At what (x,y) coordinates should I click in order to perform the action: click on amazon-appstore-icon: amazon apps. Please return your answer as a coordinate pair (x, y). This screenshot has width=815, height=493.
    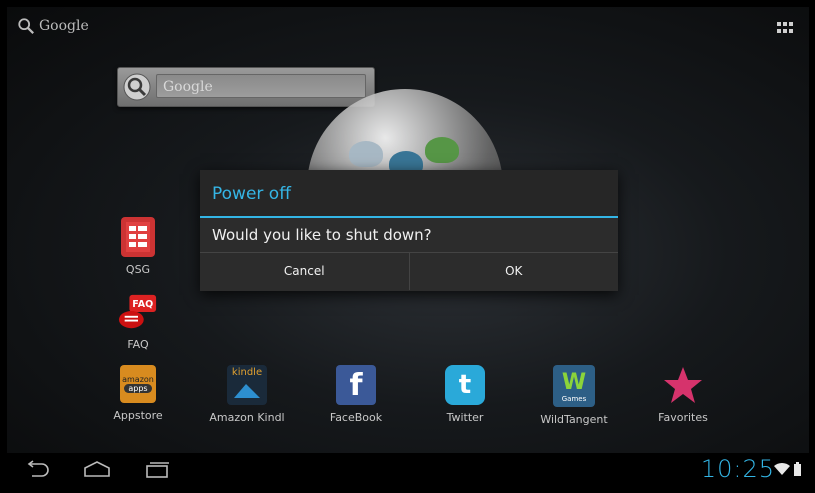
    Looking at the image, I should click on (138, 384).